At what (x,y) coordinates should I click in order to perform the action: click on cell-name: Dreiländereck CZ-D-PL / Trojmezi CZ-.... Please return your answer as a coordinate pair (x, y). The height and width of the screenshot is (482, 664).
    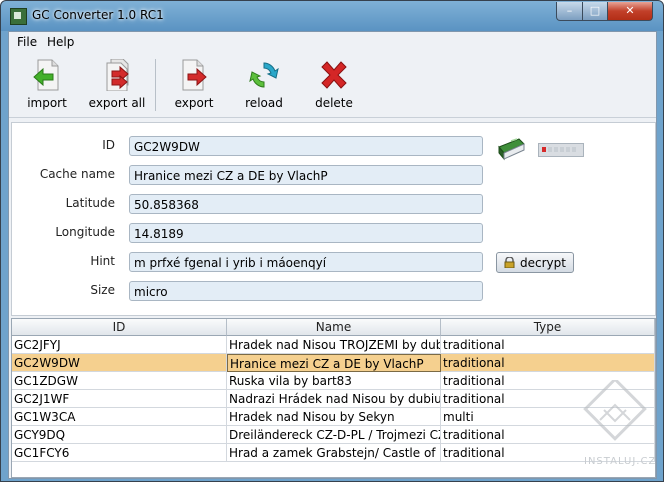
    Looking at the image, I should click on (334, 435).